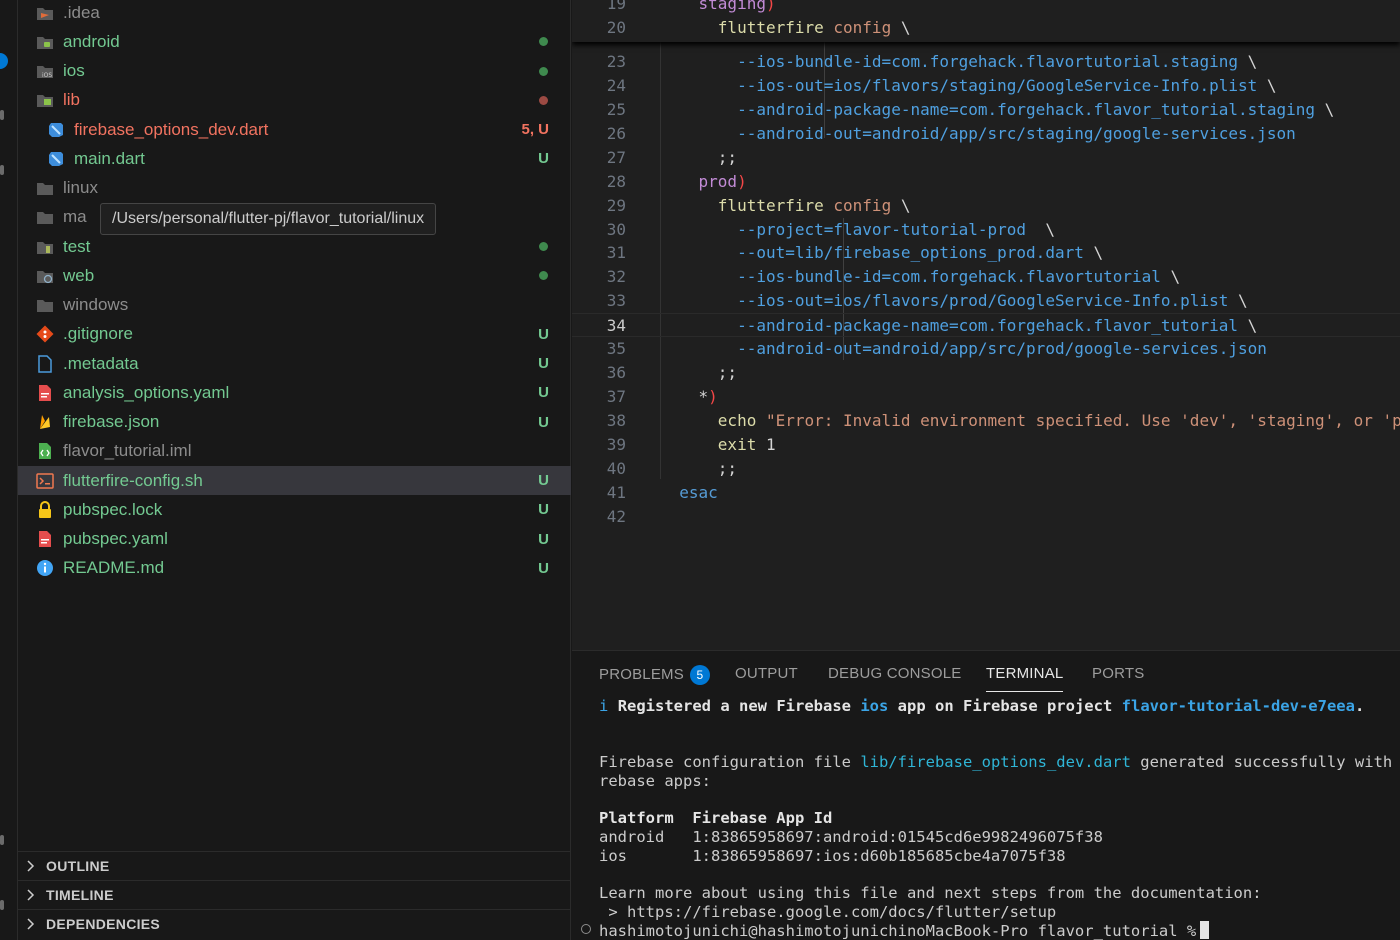 The width and height of the screenshot is (1400, 940). I want to click on line-number: 37, so click(616, 397).